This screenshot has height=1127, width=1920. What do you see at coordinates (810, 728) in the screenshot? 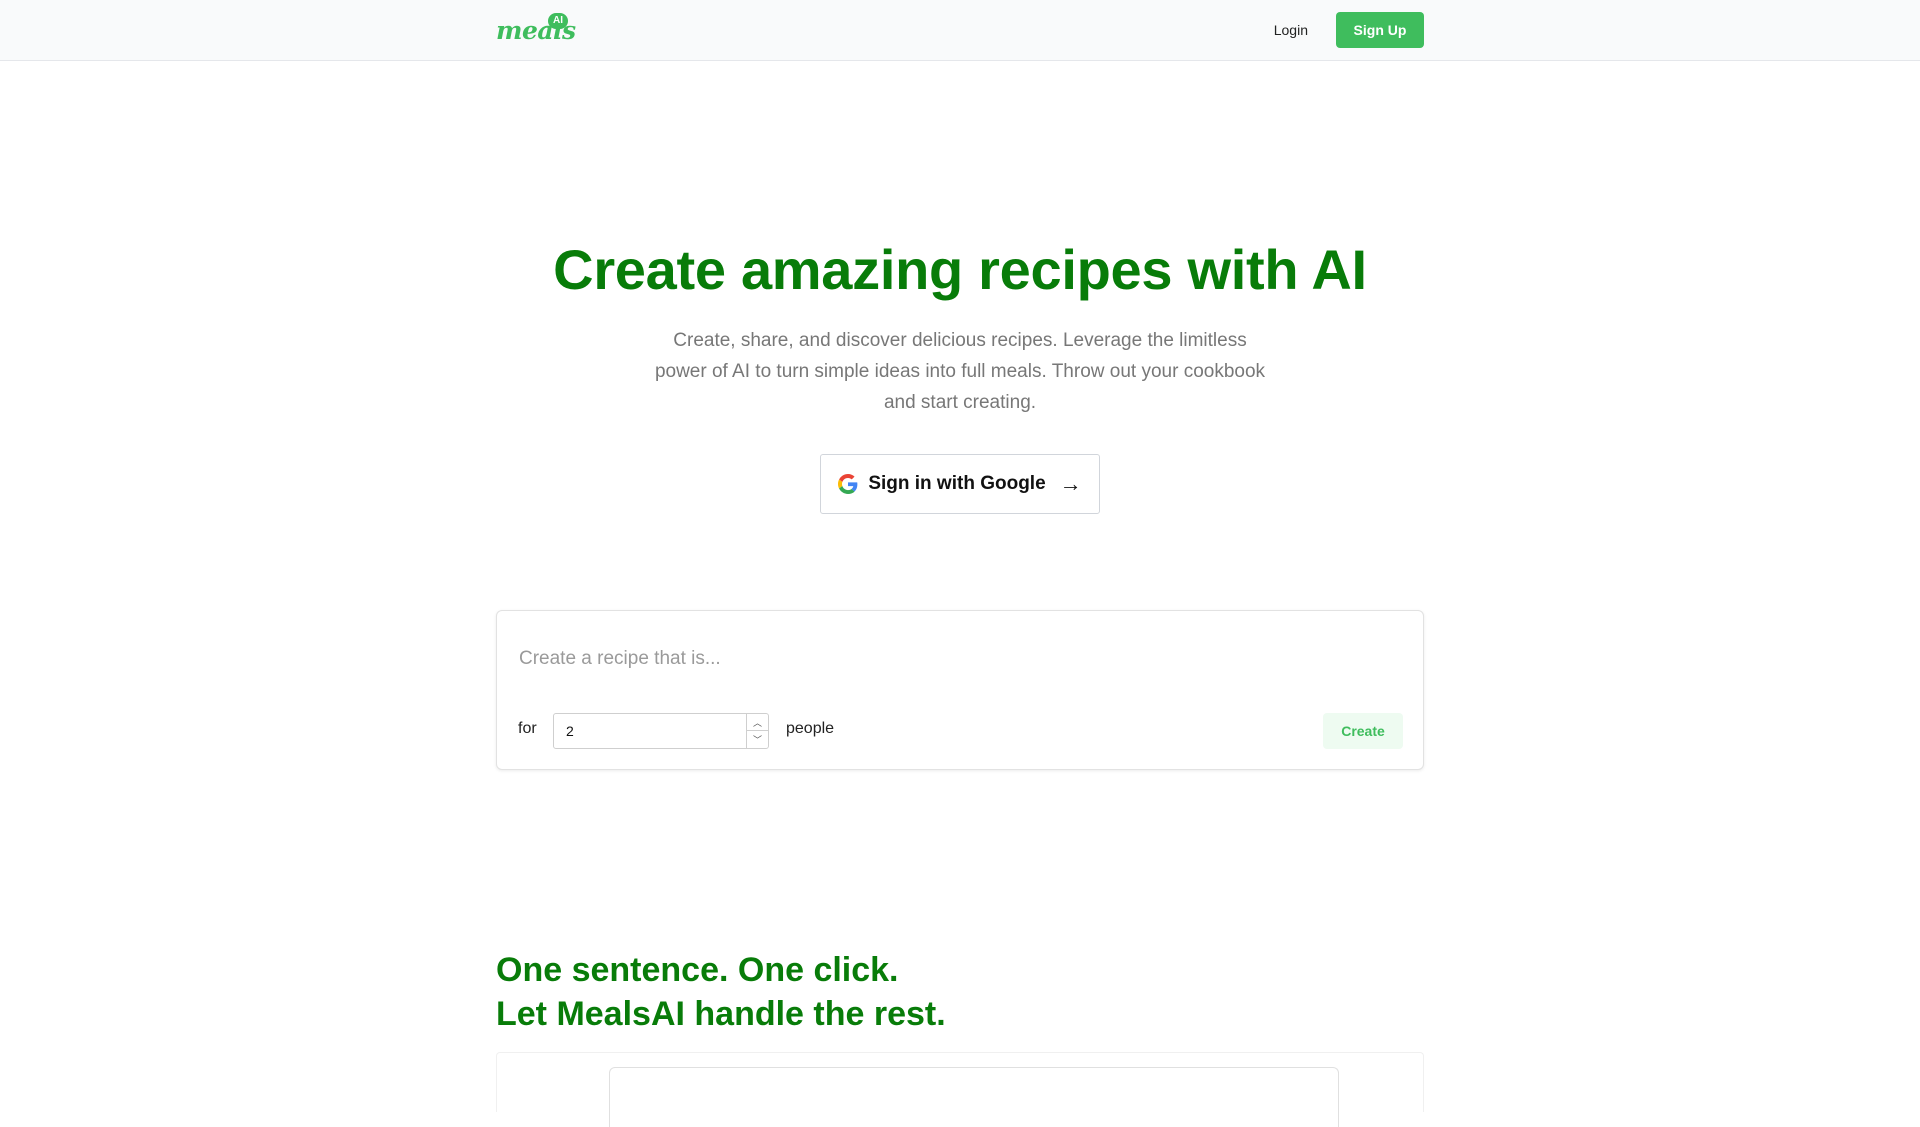
I see `people-label: people` at bounding box center [810, 728].